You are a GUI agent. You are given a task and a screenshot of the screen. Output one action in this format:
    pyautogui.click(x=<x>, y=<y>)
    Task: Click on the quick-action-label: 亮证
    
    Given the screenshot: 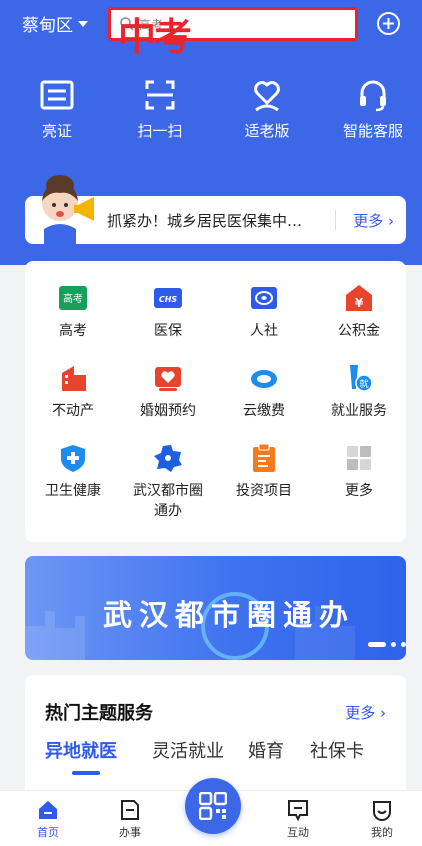 What is the action you would take?
    pyautogui.click(x=56, y=131)
    